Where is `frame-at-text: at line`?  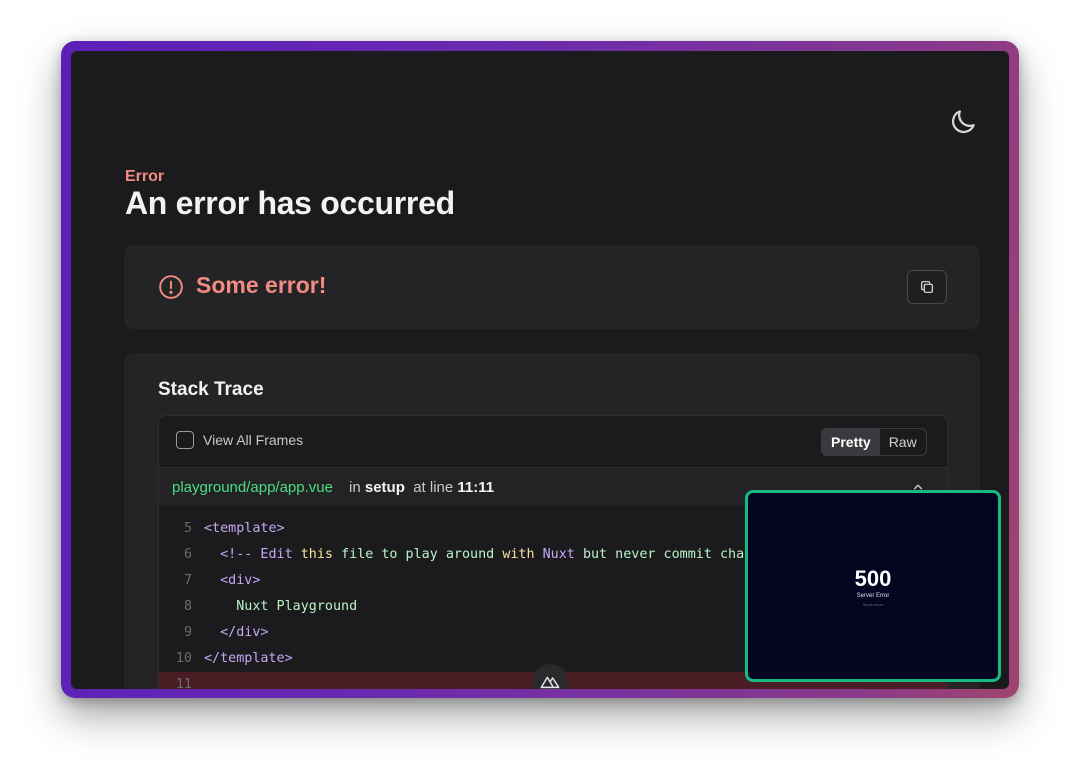 frame-at-text: at line is located at coordinates (433, 487).